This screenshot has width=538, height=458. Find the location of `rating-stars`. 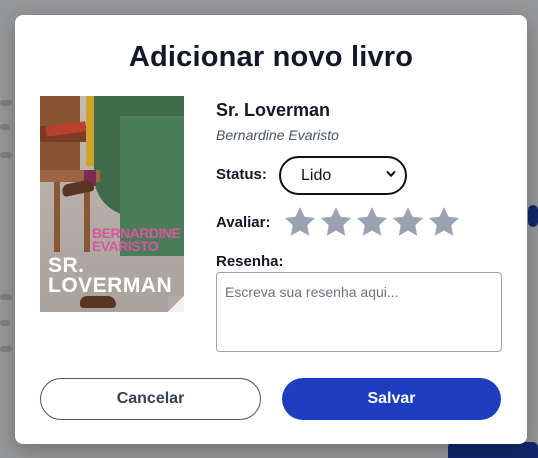

rating-stars is located at coordinates (372, 222).